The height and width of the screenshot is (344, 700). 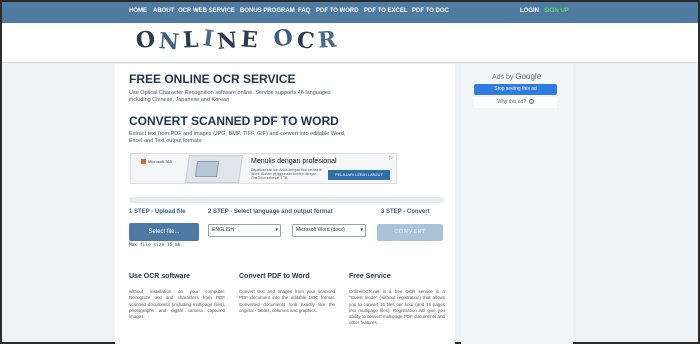 I want to click on nav-login: LOGIN, so click(x=529, y=11).